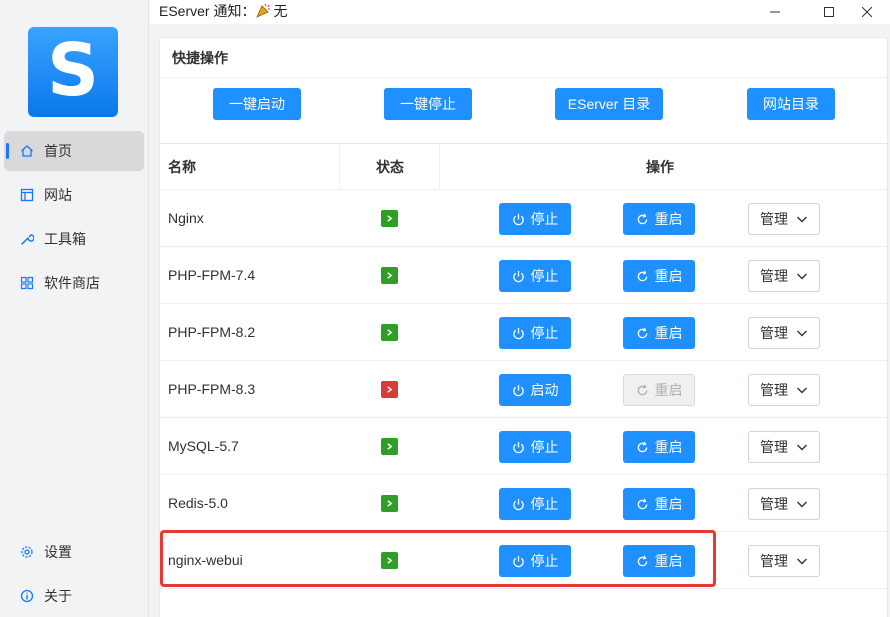  Describe the element at coordinates (212, 389) in the screenshot. I see `service-name: PHP-FPM-8.3` at that location.